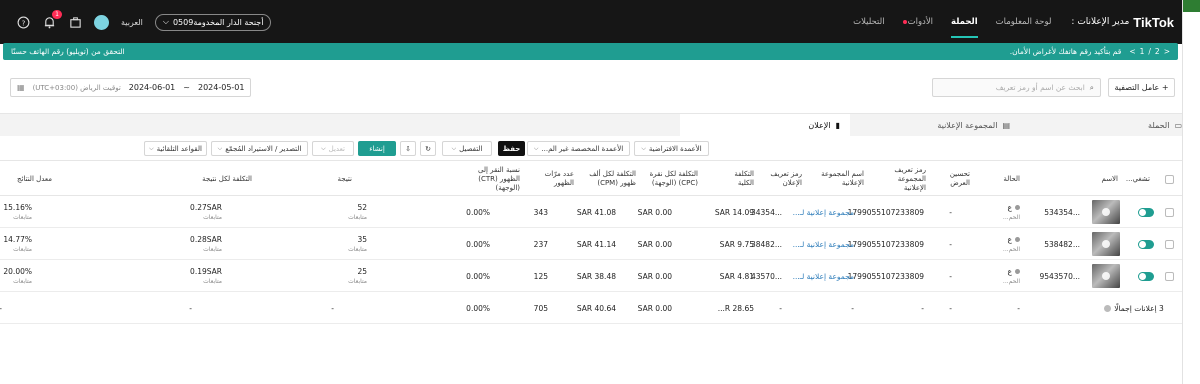 This screenshot has width=1200, height=384. I want to click on nav-analytics: التحليلات, so click(868, 22).